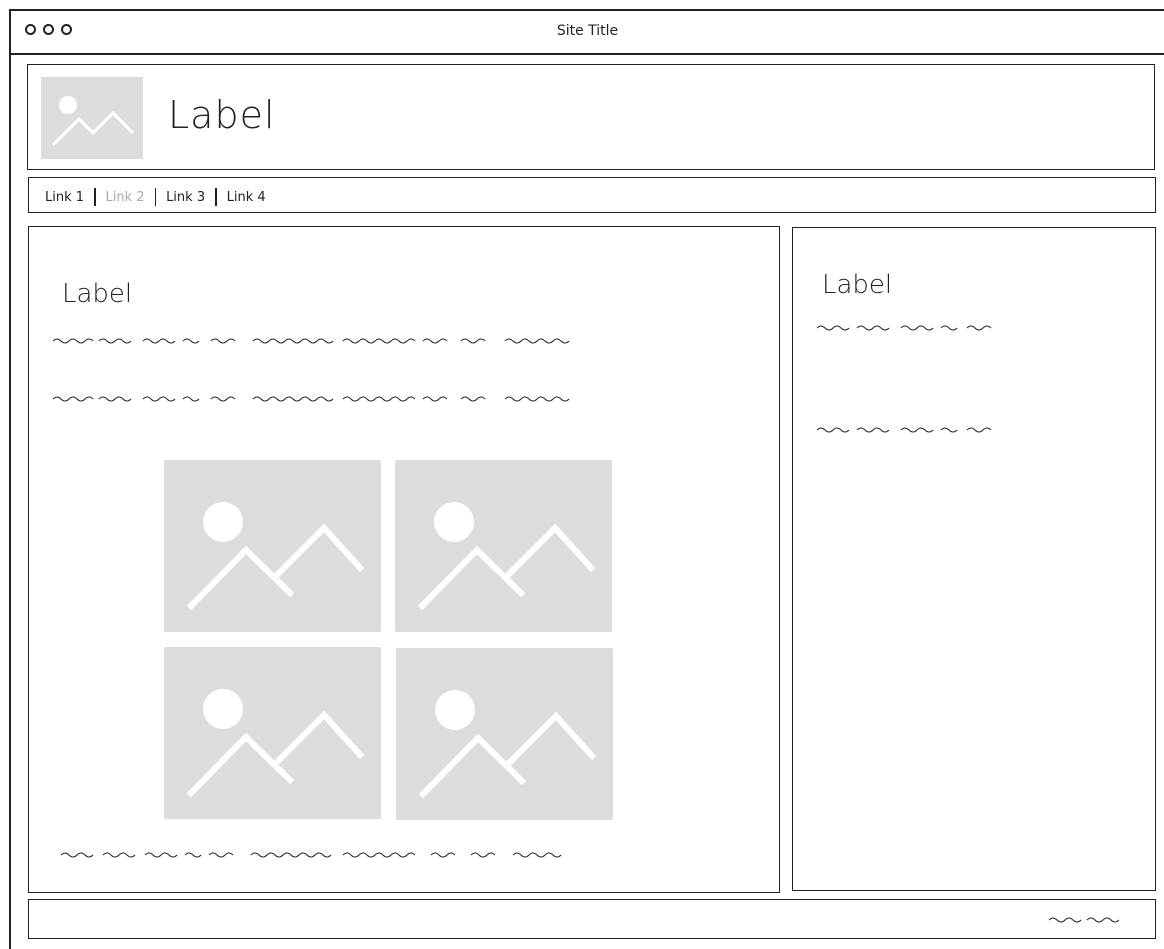 This screenshot has width=1164, height=949. I want to click on nav-link-4: Link 4, so click(246, 197).